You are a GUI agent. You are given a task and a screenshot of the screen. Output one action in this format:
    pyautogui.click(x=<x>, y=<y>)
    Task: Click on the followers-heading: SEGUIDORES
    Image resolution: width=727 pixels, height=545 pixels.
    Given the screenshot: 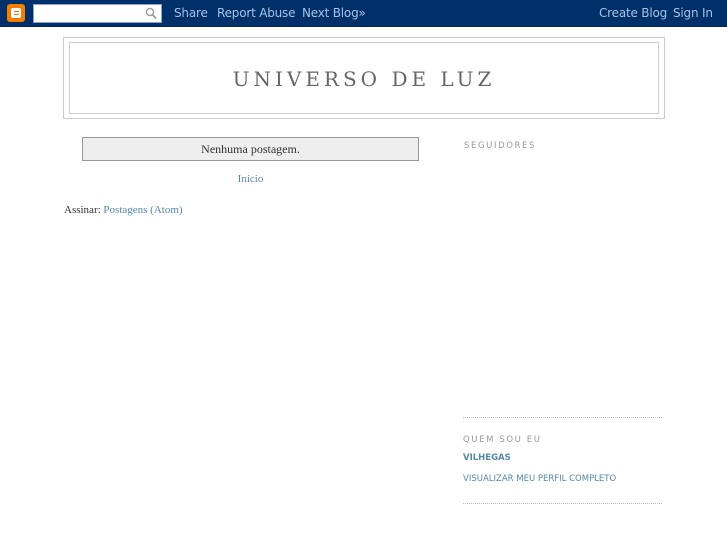 What is the action you would take?
    pyautogui.click(x=500, y=146)
    